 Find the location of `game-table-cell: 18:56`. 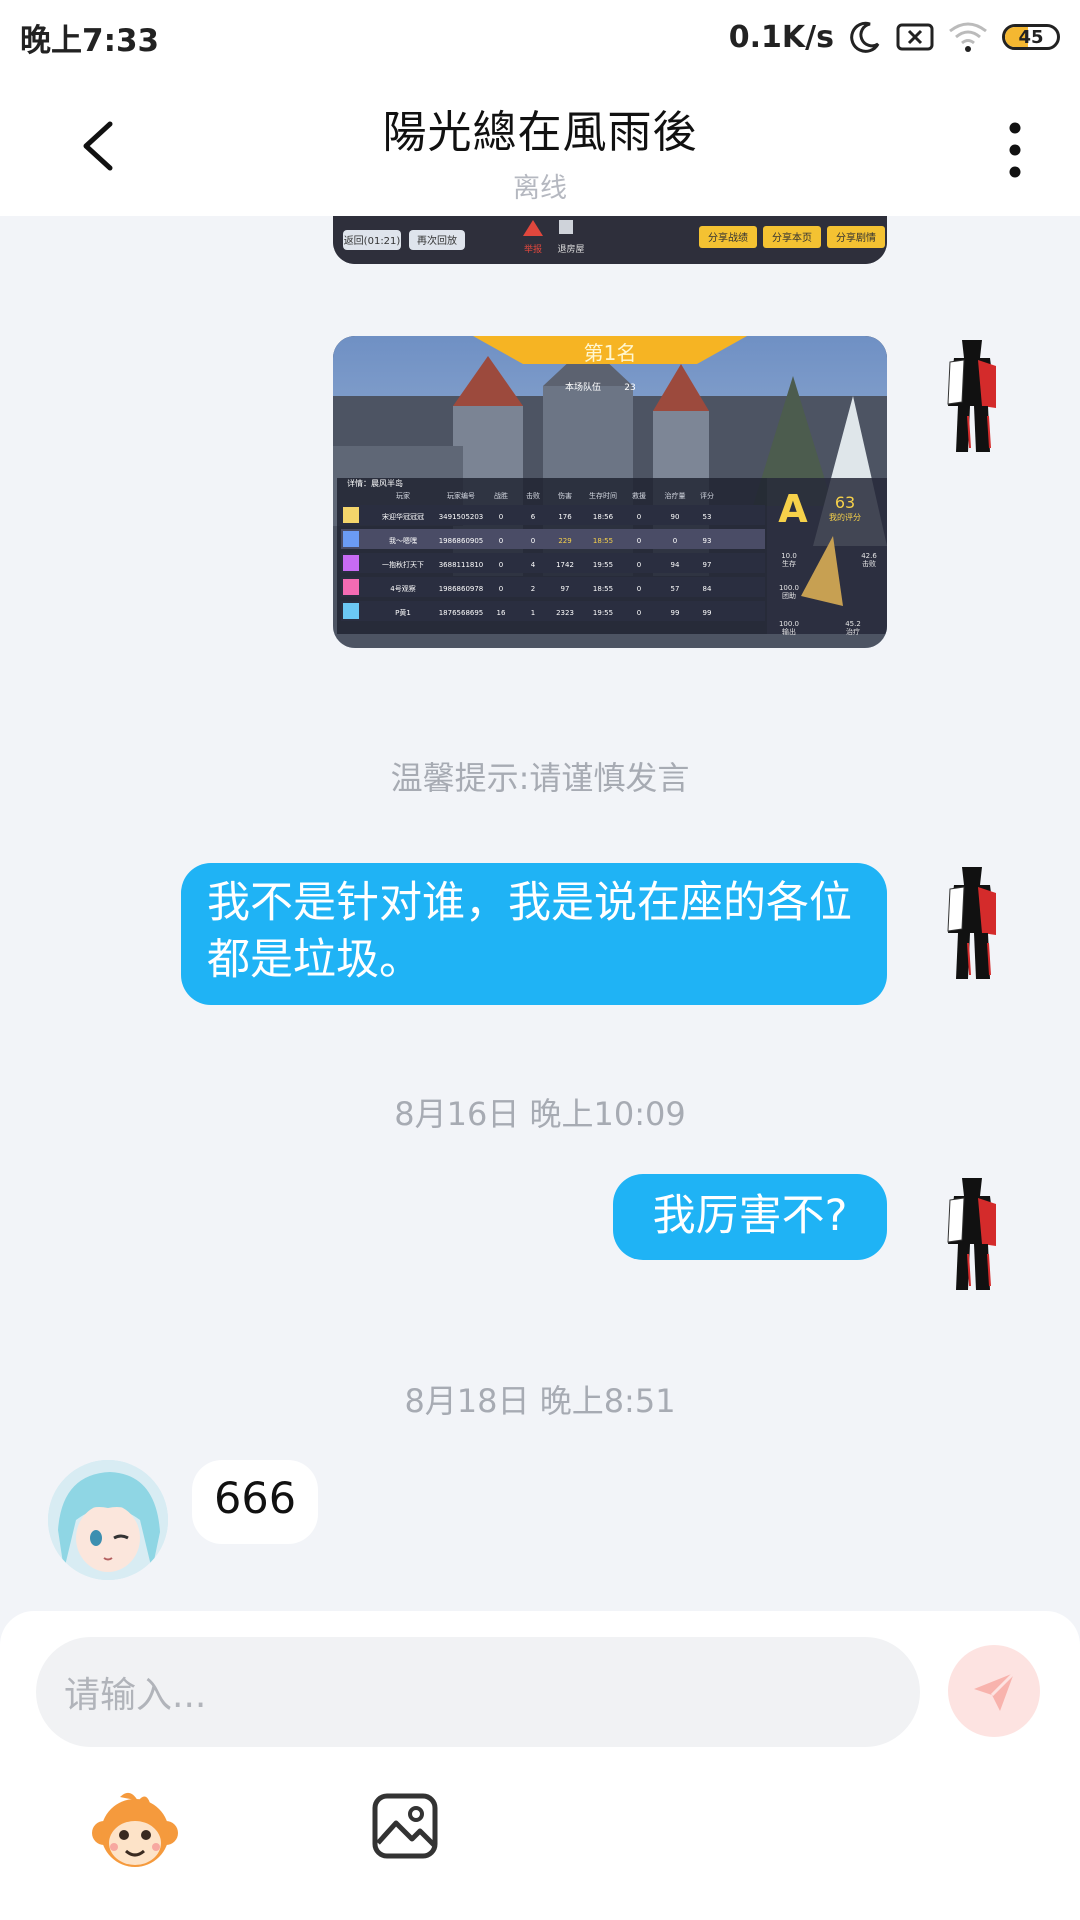

game-table-cell: 18:56 is located at coordinates (603, 517).